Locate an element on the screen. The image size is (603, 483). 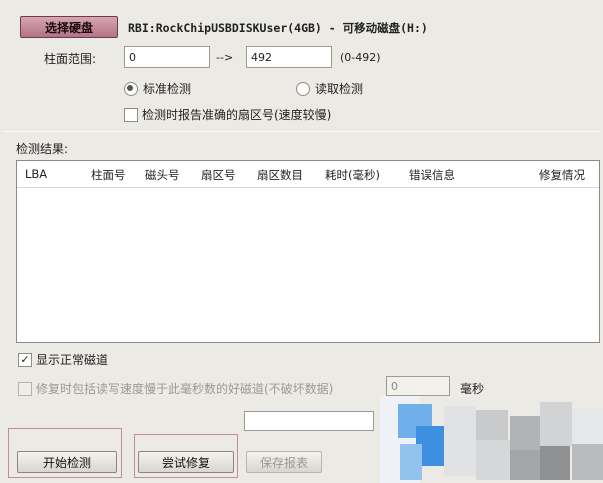
select-disk-button: 选择硬盘 is located at coordinates (69, 27).